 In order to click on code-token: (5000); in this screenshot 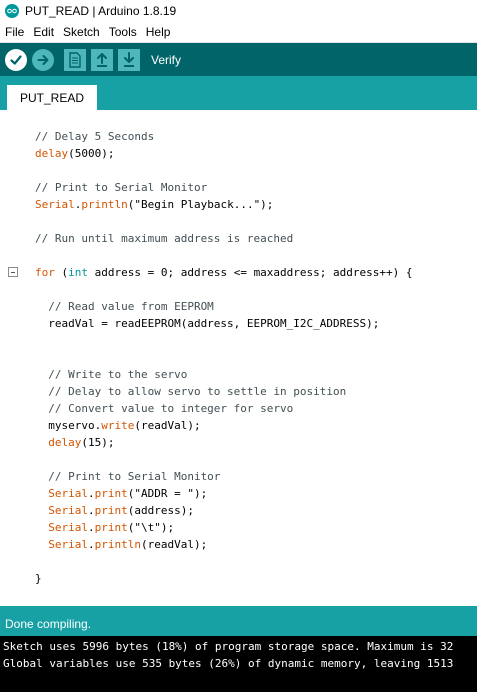, I will do `click(91, 153)`.